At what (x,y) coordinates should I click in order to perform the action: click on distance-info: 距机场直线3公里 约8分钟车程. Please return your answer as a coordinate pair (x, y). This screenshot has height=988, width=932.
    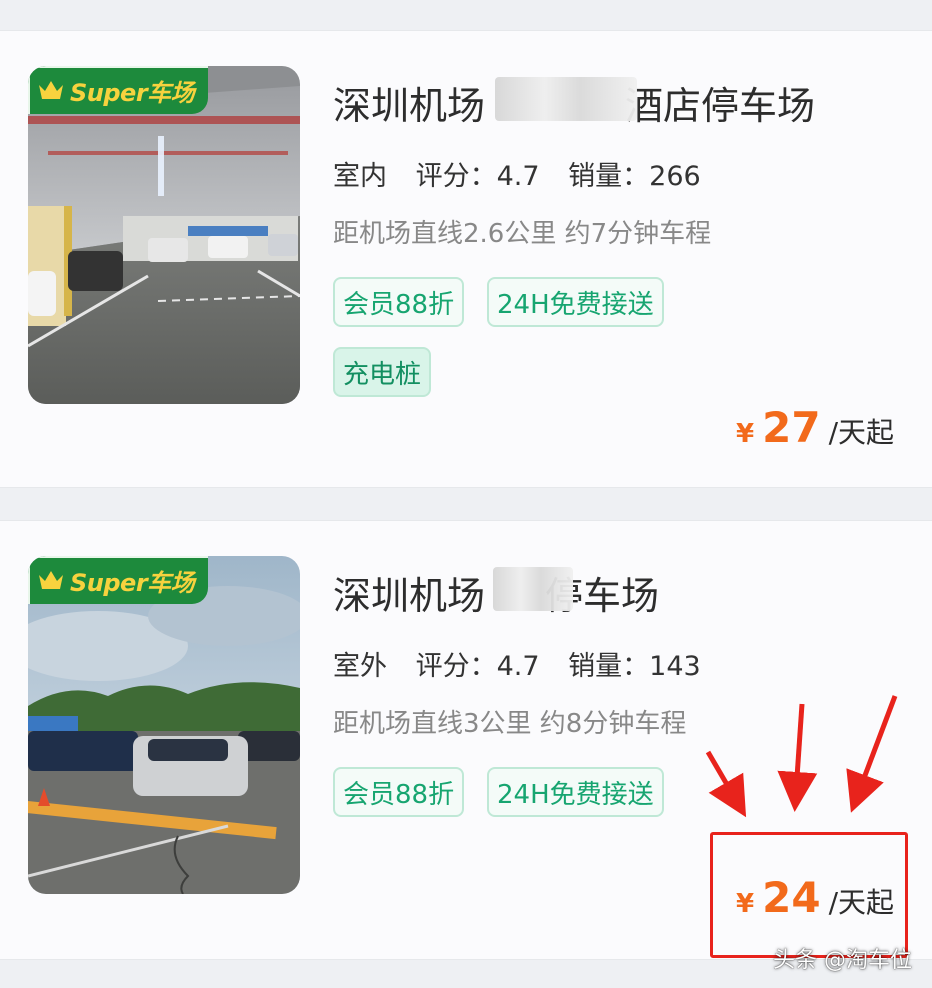
    Looking at the image, I should click on (510, 724).